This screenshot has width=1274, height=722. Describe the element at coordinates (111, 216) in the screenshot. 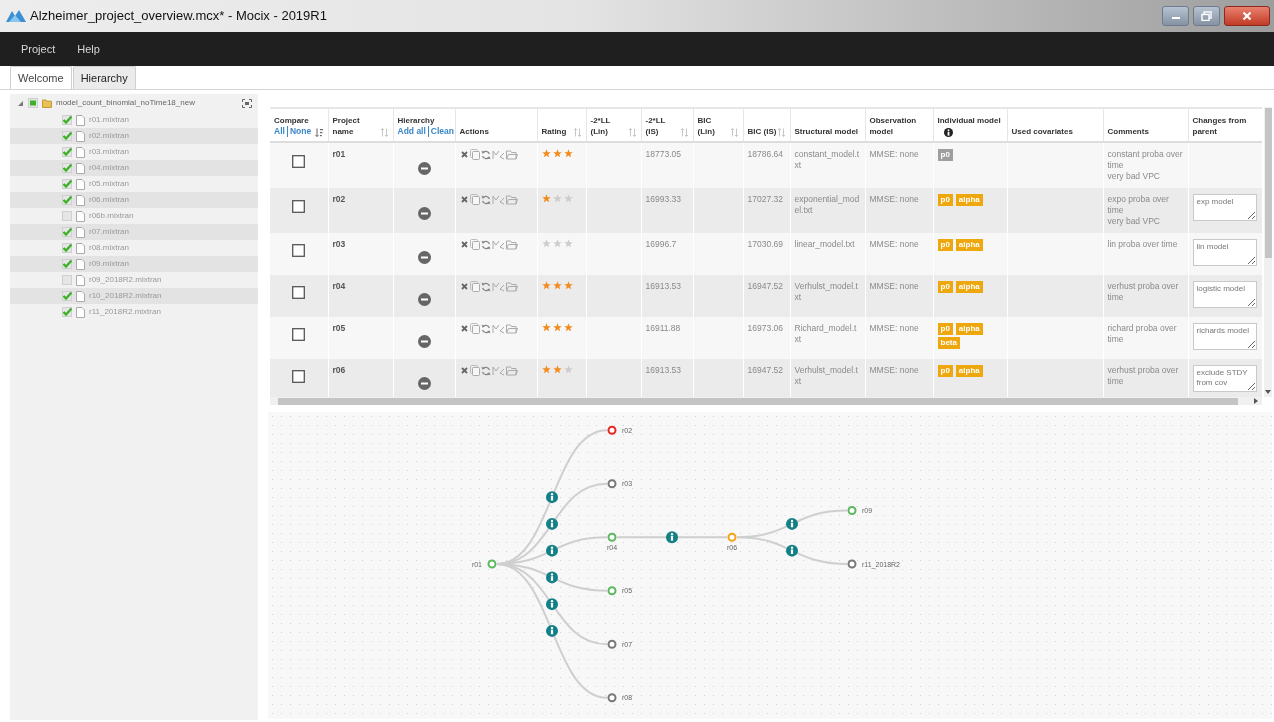

I see `file-name: r06b.mixtran` at that location.